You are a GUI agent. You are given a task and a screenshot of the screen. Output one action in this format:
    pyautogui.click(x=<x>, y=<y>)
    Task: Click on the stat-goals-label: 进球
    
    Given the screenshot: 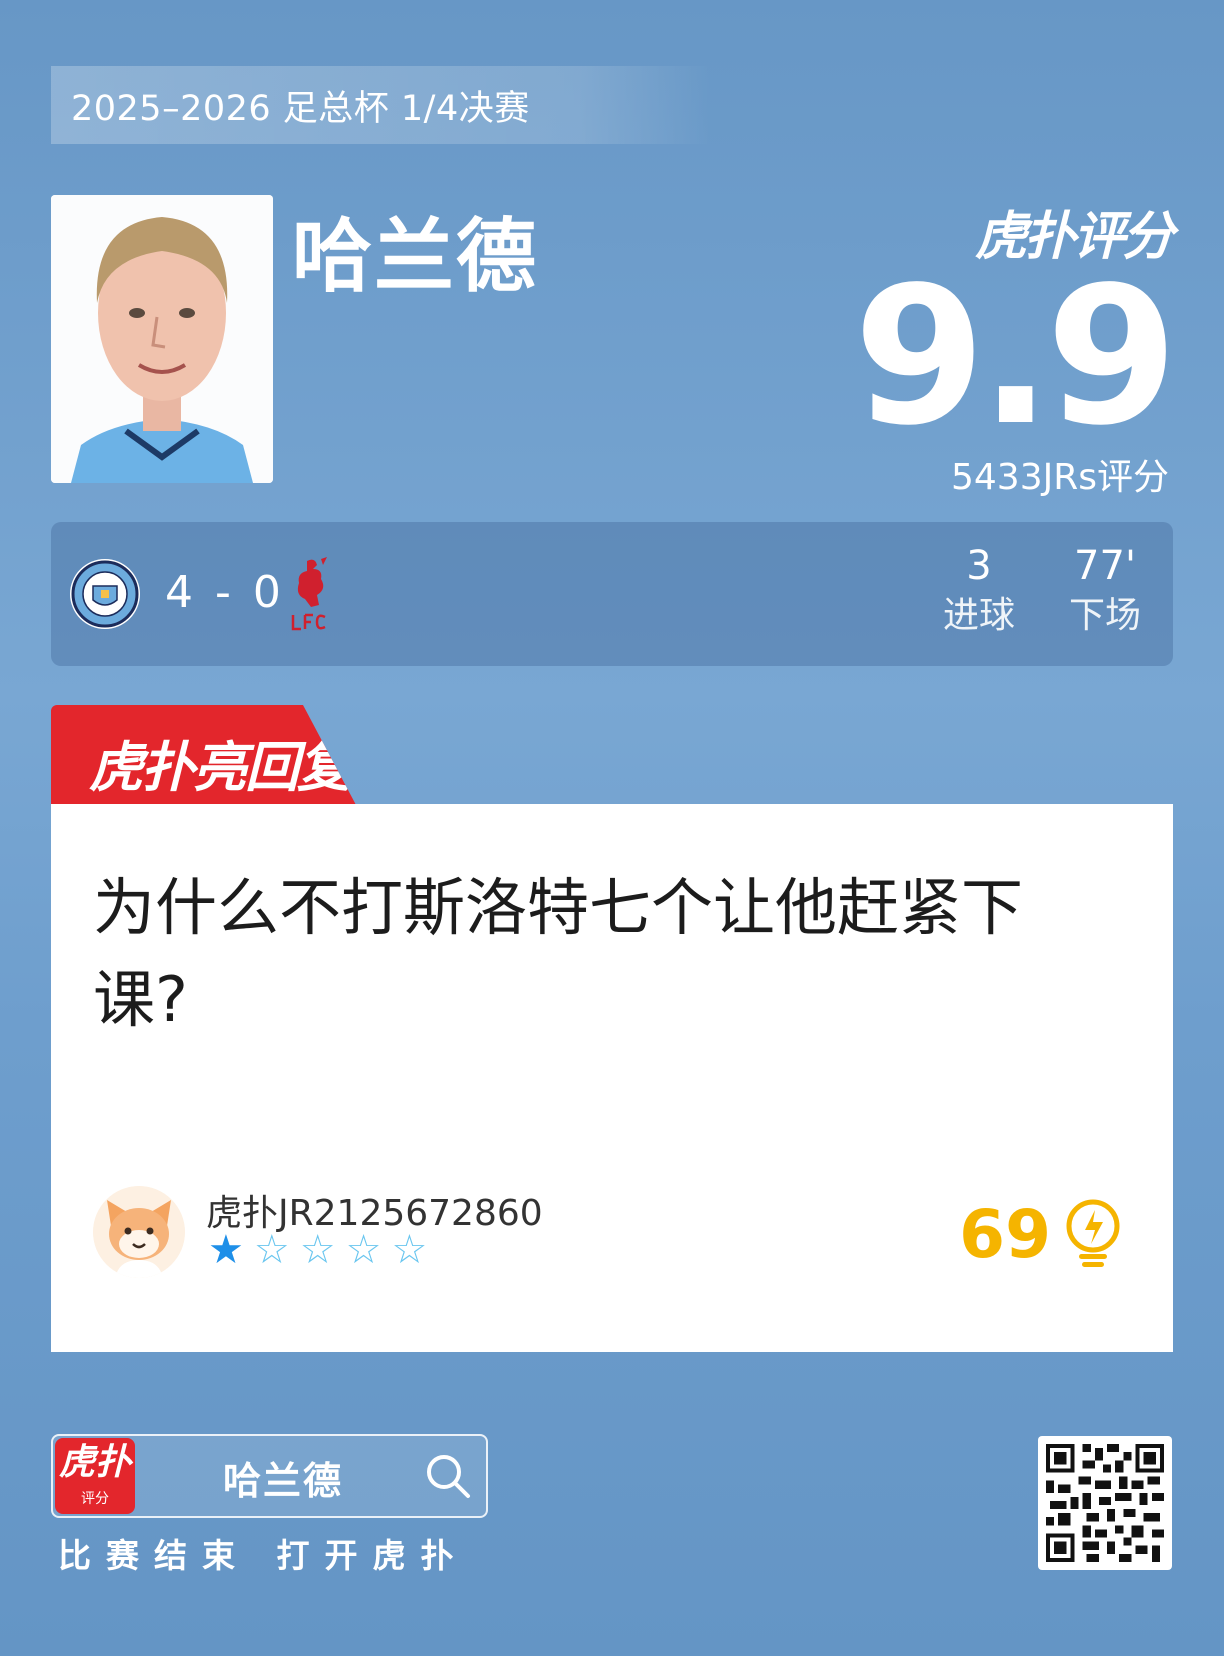 What is the action you would take?
    pyautogui.click(x=978, y=615)
    